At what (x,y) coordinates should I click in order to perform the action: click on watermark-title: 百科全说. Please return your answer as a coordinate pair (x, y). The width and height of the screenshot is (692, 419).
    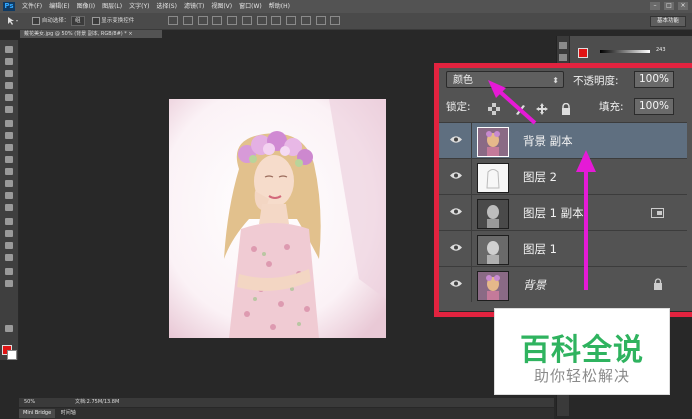
    Looking at the image, I should click on (582, 350).